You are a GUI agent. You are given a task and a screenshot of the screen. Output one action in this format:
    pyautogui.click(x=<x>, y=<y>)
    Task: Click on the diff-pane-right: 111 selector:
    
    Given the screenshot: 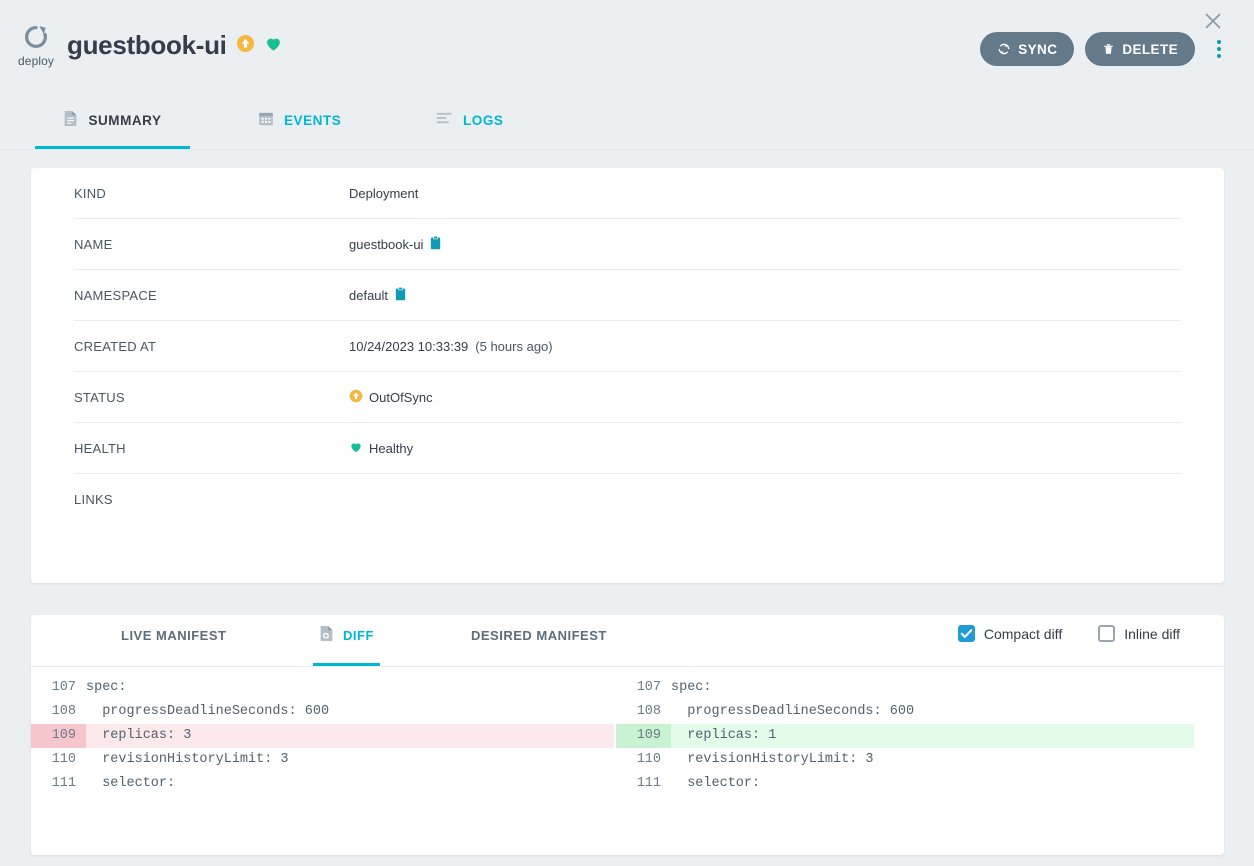 What is the action you would take?
    pyautogui.click(x=905, y=784)
    